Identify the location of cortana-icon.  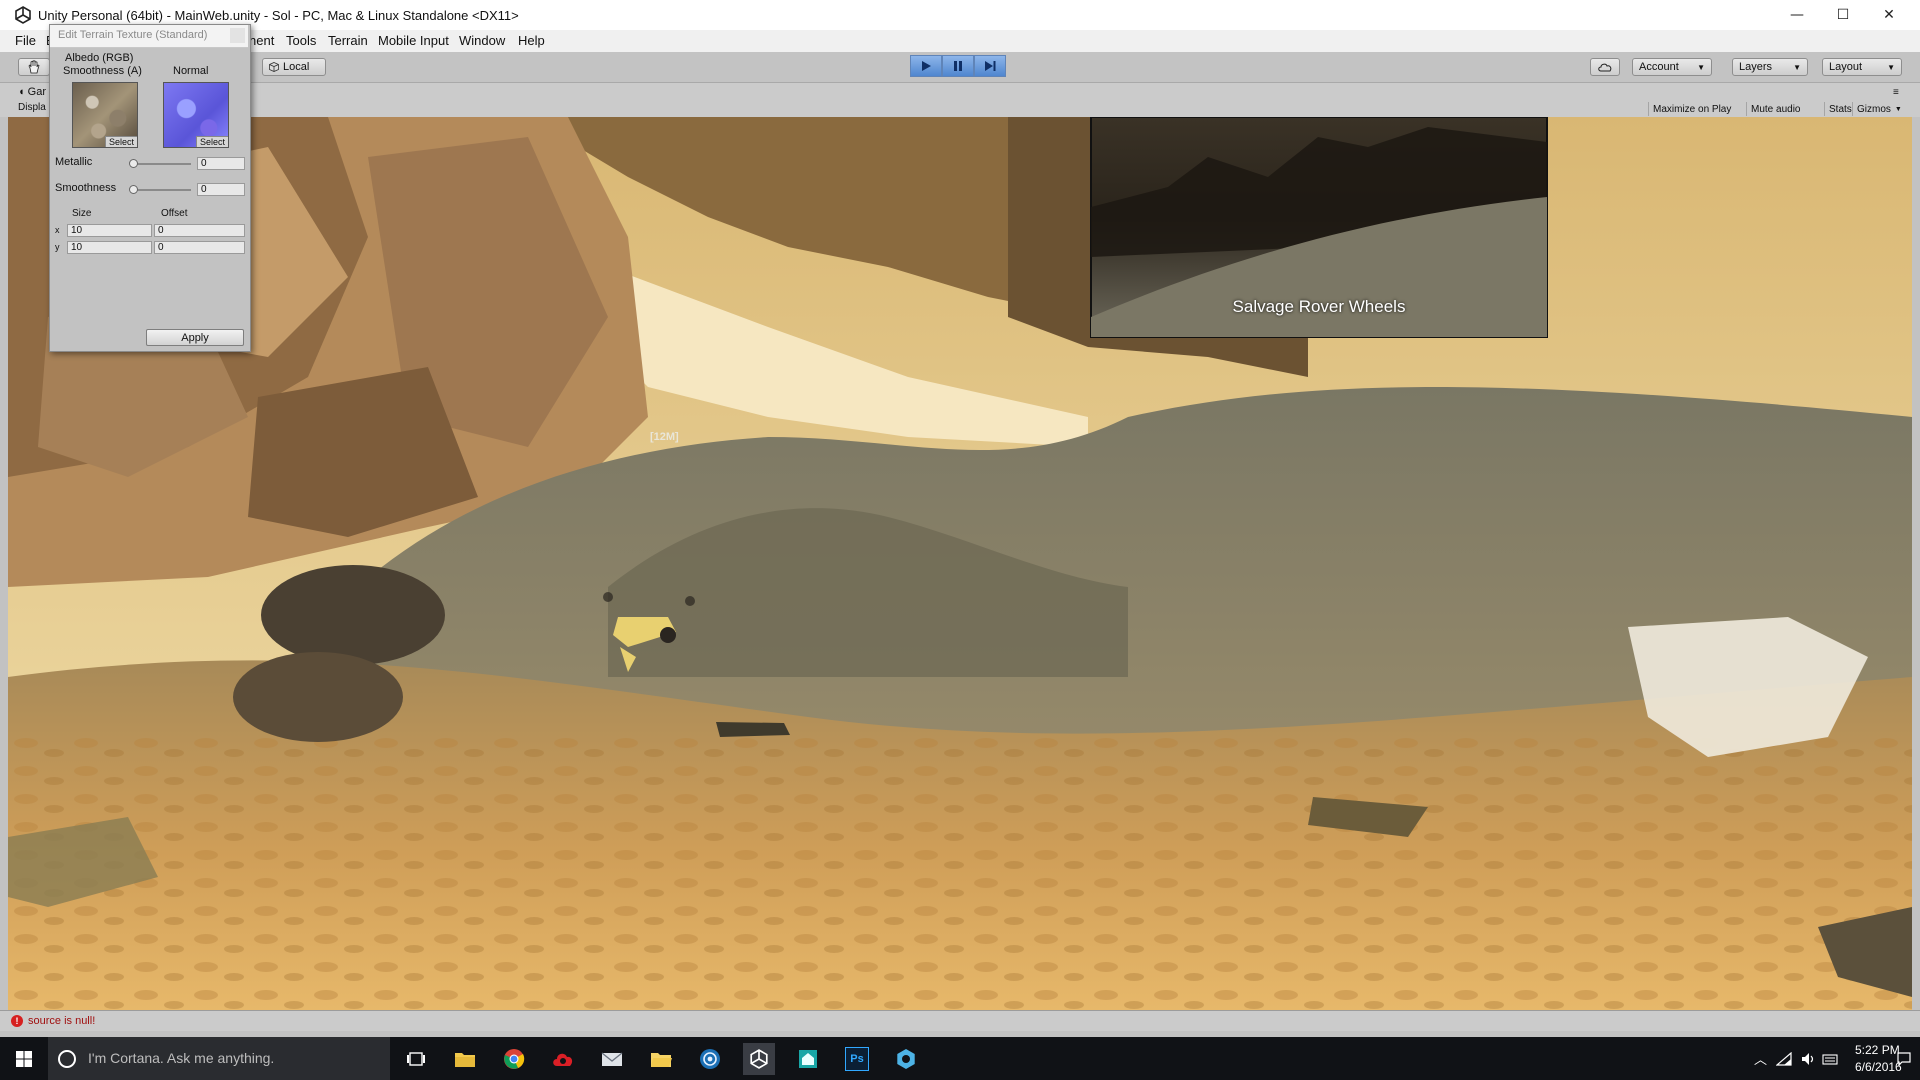
(67, 1059).